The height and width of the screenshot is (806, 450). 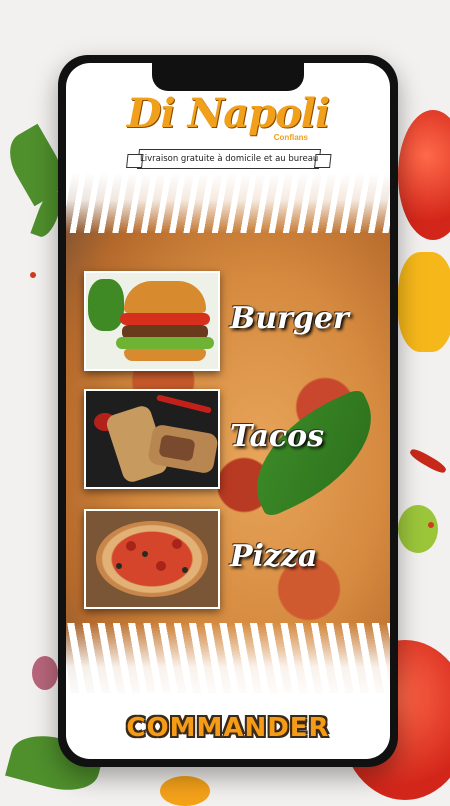 What do you see at coordinates (274, 556) in the screenshot?
I see `menu-item-label: Pizza` at bounding box center [274, 556].